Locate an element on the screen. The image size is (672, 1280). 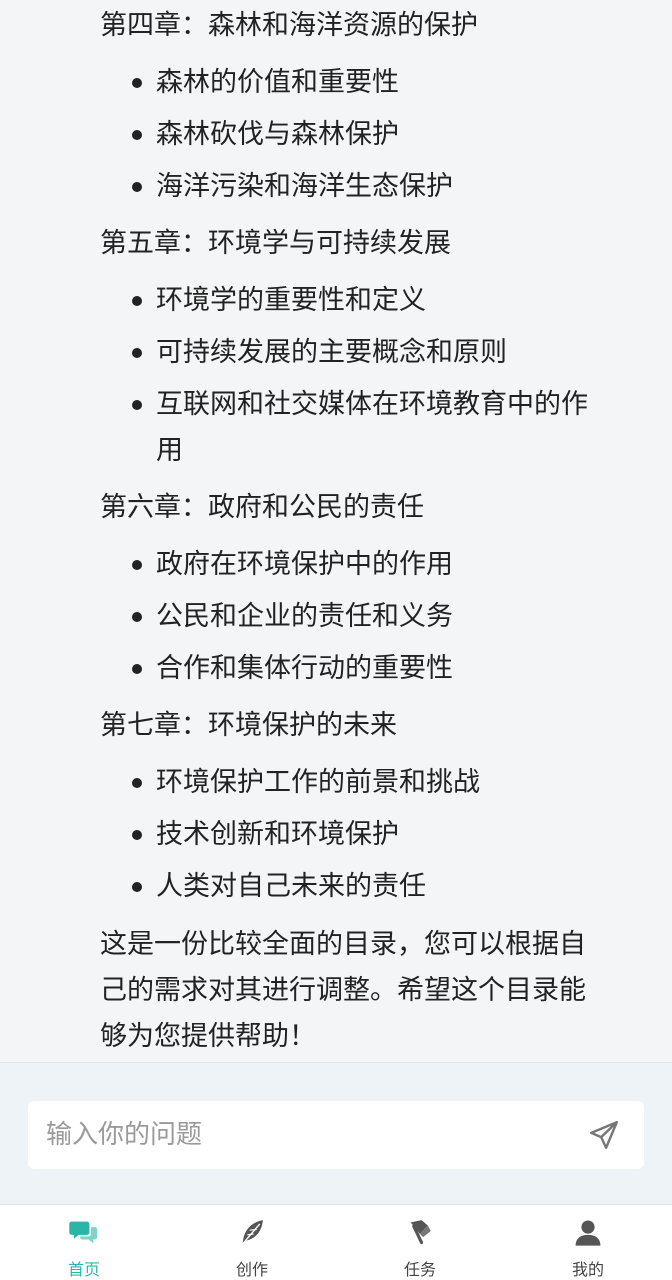
tab-home: 首页 is located at coordinates (84, 1242).